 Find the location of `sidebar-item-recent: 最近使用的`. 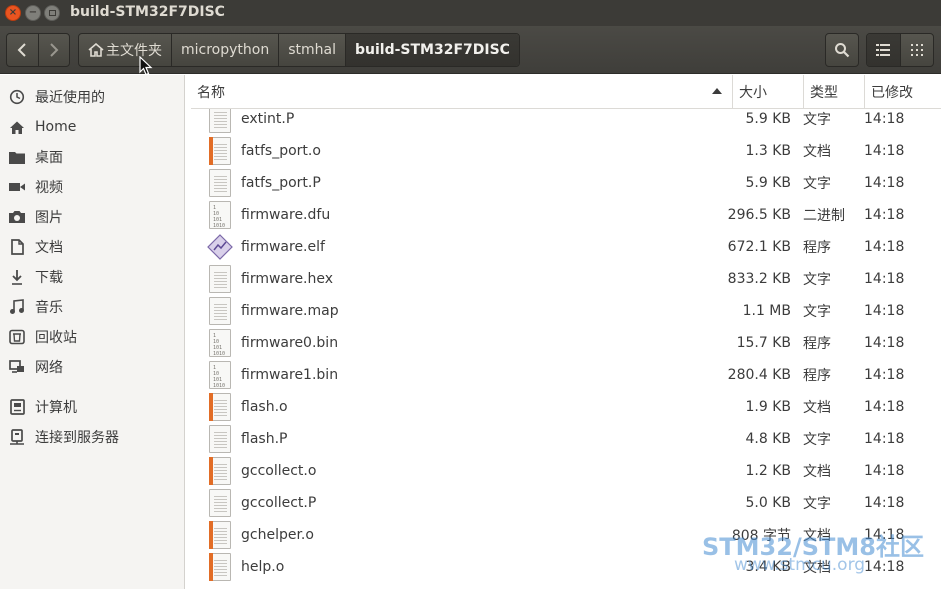

sidebar-item-recent: 最近使用的 is located at coordinates (92, 97).